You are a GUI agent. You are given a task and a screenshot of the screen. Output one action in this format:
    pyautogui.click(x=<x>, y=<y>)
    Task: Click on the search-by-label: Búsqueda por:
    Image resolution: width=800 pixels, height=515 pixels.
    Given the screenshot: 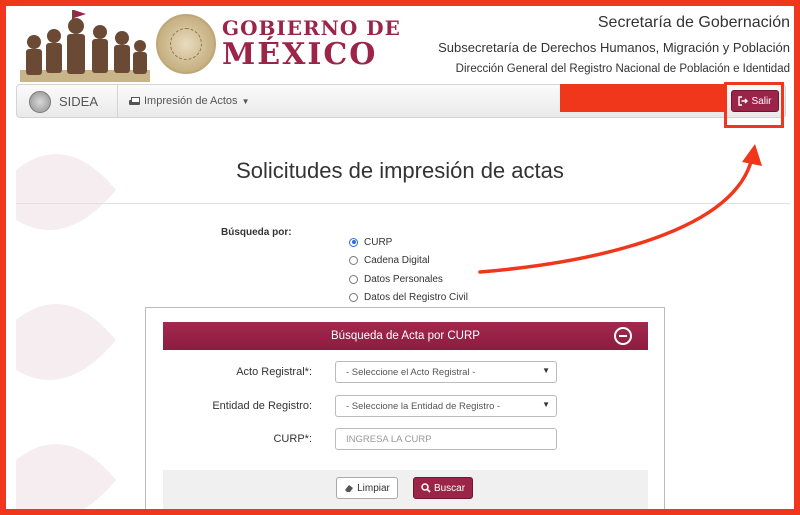 What is the action you would take?
    pyautogui.click(x=256, y=232)
    